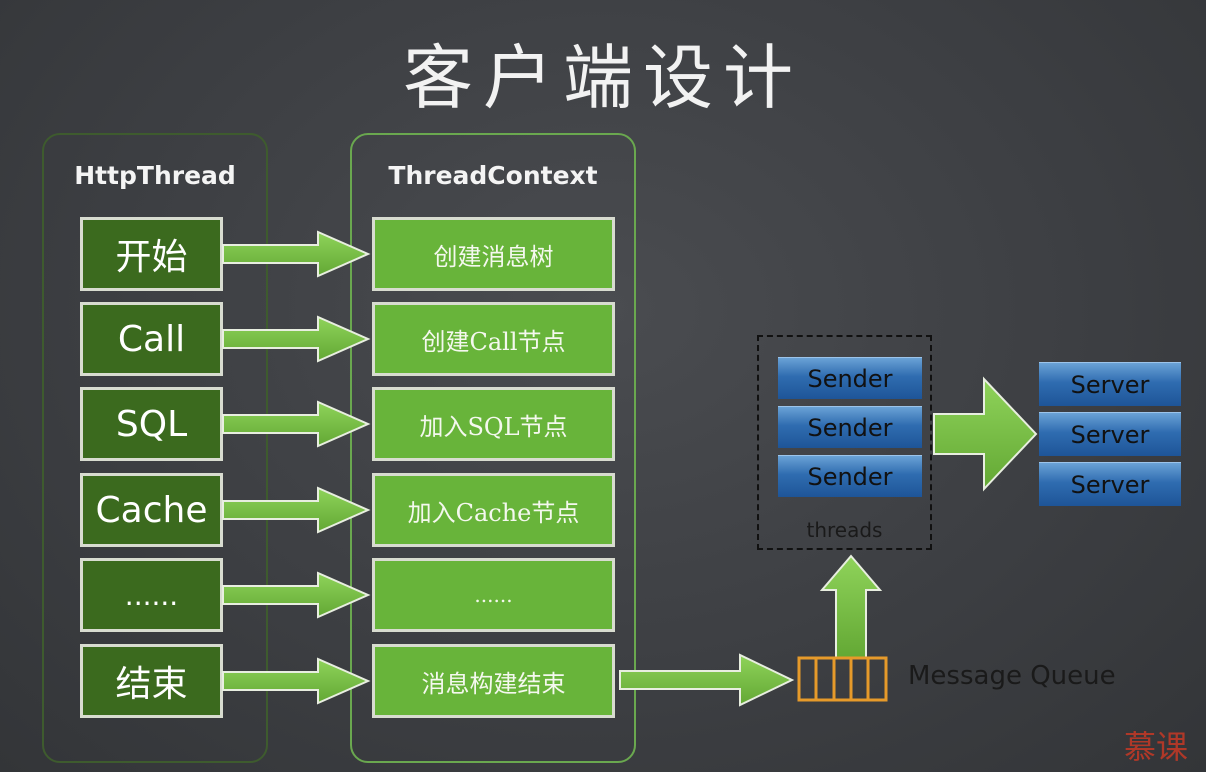 The height and width of the screenshot is (772, 1206). What do you see at coordinates (851, 606) in the screenshot?
I see `arrow-up-to-senders` at bounding box center [851, 606].